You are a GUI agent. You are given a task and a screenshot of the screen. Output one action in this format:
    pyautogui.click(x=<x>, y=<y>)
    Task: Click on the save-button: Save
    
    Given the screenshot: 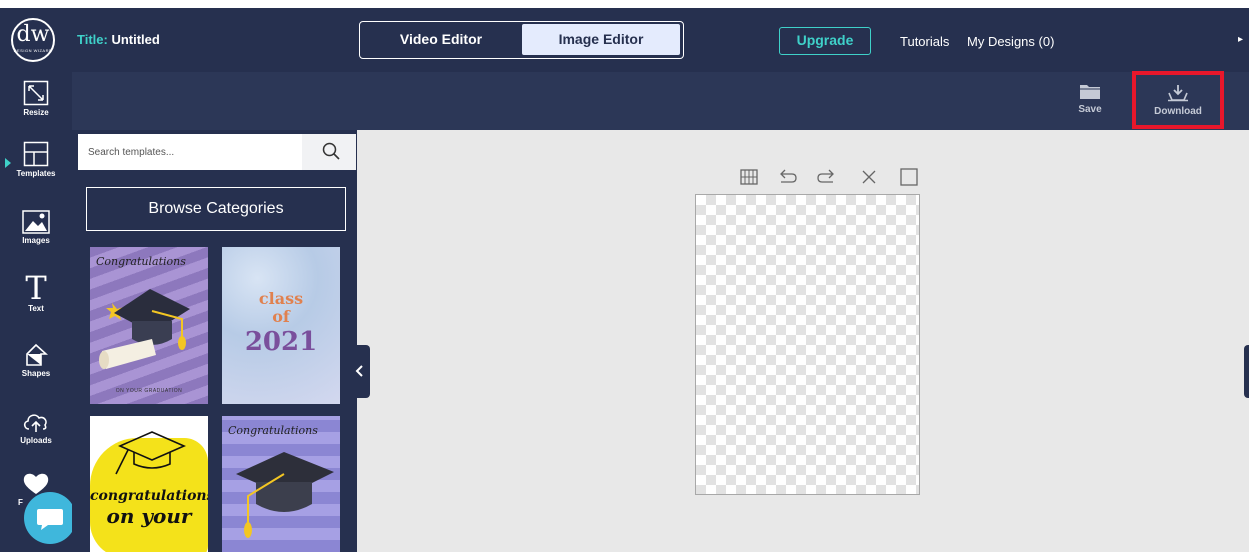 What is the action you would take?
    pyautogui.click(x=1090, y=98)
    